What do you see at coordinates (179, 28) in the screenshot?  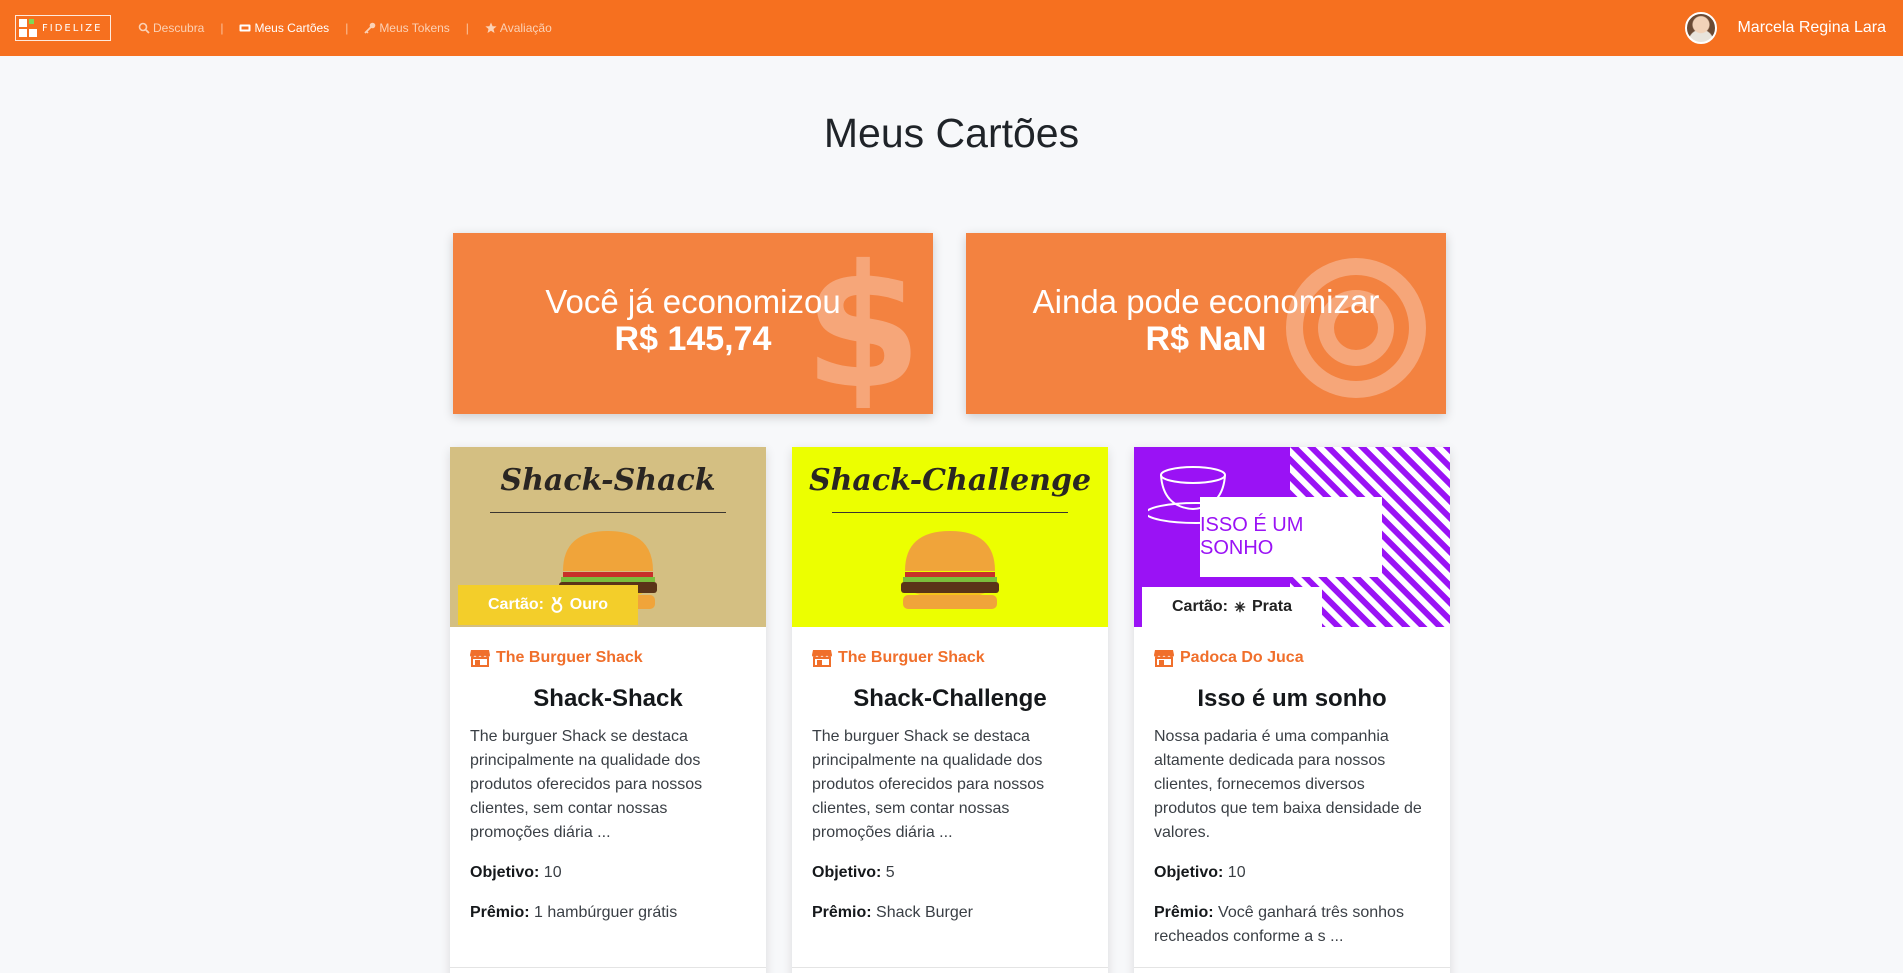 I see `nav-item-label: Descubra` at bounding box center [179, 28].